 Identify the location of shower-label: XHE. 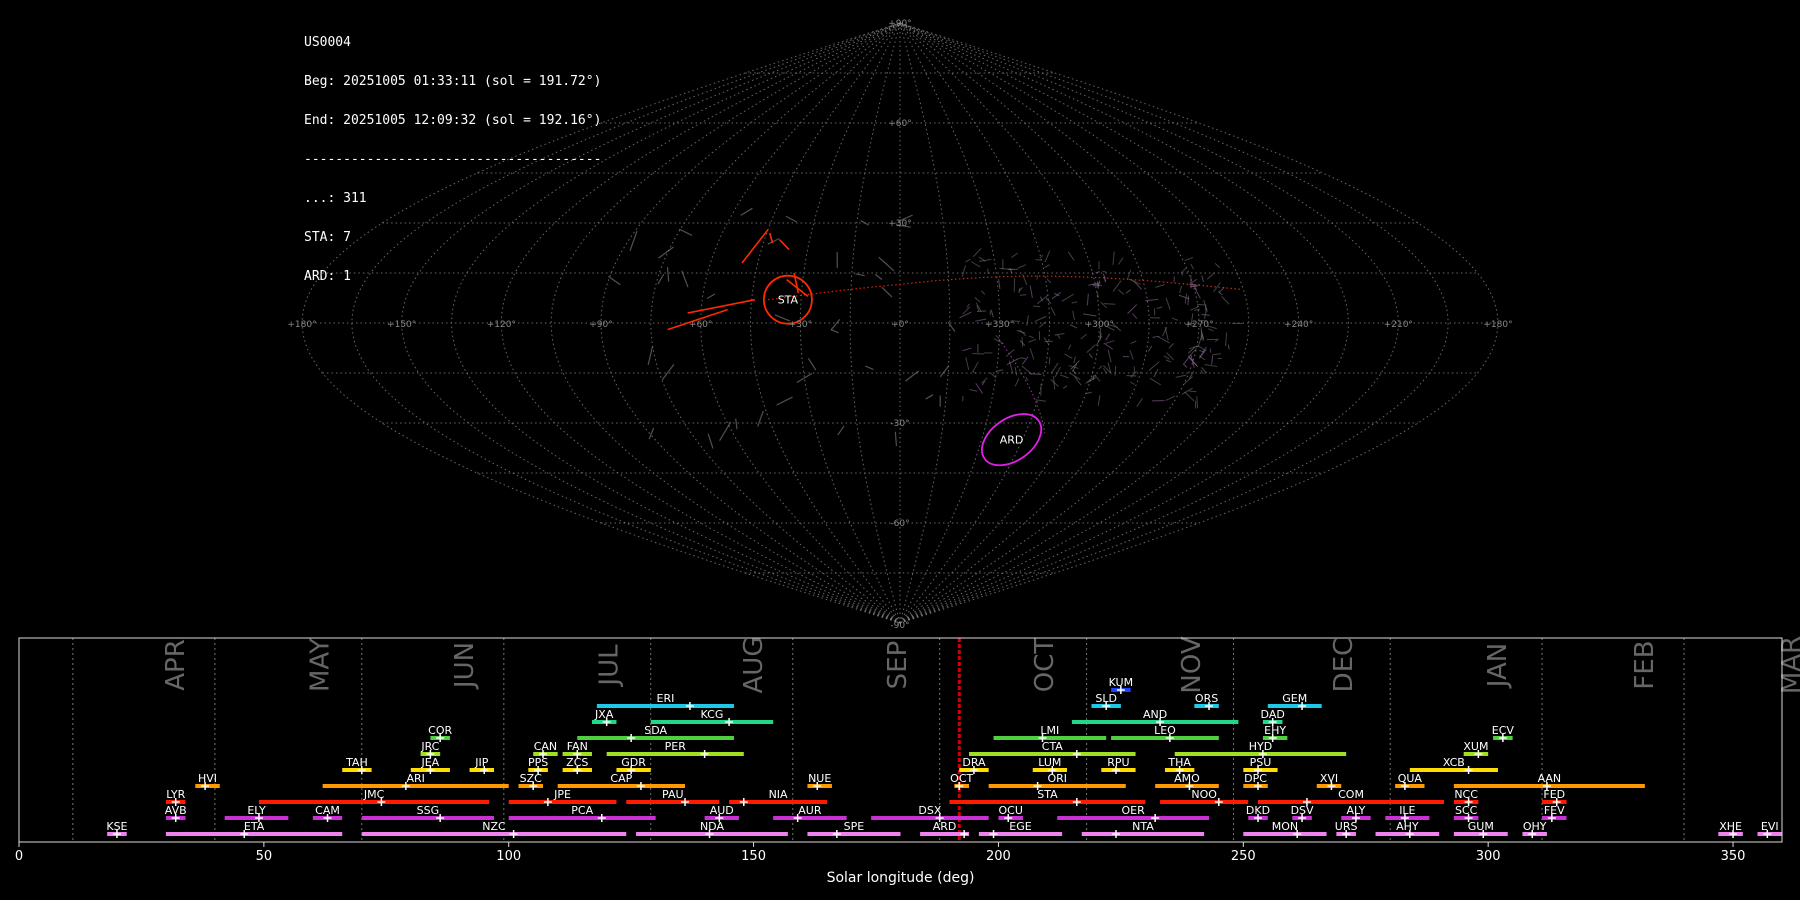
(1730, 826).